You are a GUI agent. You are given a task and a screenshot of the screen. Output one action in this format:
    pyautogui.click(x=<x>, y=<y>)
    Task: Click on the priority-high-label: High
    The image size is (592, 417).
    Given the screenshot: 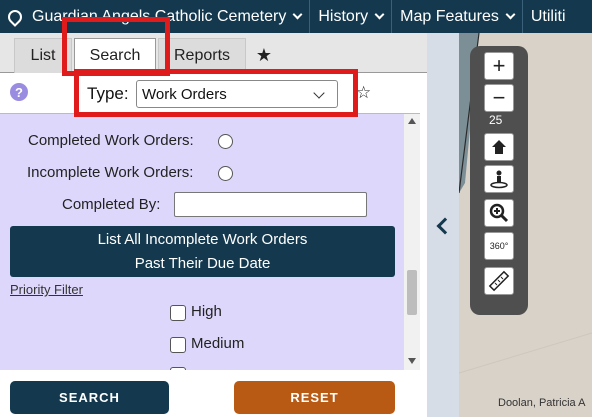 What is the action you would take?
    pyautogui.click(x=206, y=311)
    